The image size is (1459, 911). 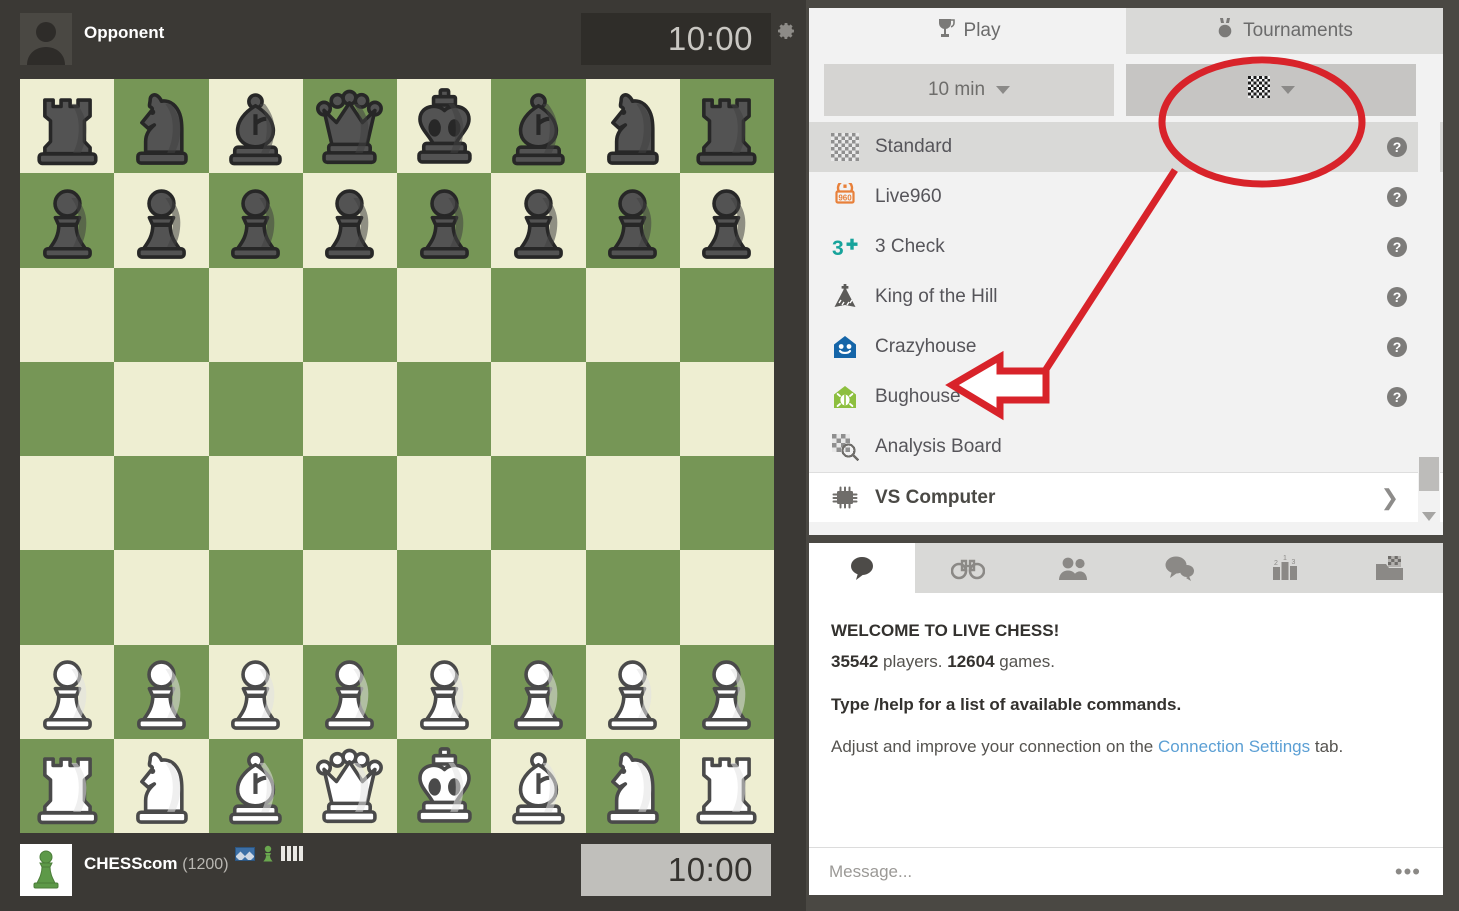 What do you see at coordinates (1126, 297) in the screenshot?
I see `variant-row-king-of-the-hill: King of the Hill?` at bounding box center [1126, 297].